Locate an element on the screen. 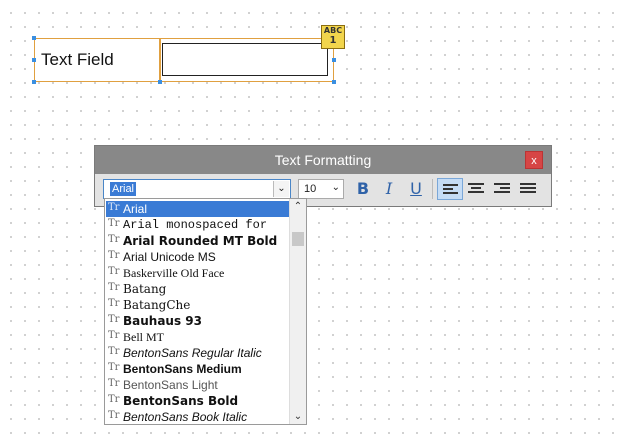 Image resolution: width=618 pixels, height=444 pixels. close-button: x is located at coordinates (534, 160).